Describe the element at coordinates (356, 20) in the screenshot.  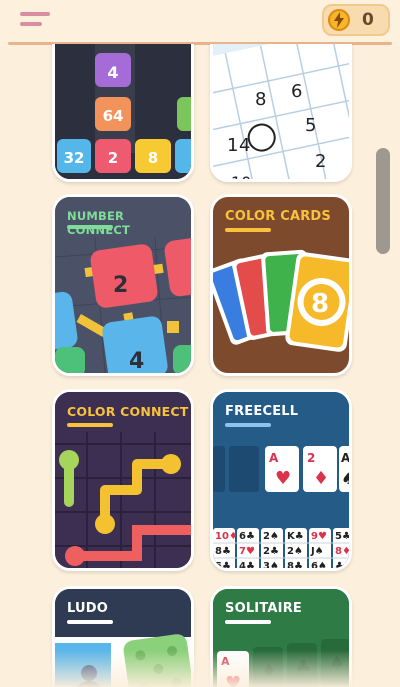
I see `coin-balance: 0` at that location.